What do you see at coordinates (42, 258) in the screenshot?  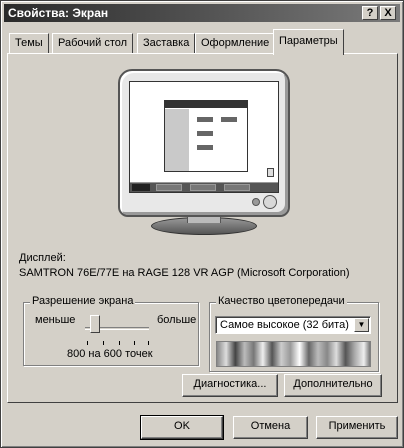 I see `display-label: Дисплей:` at bounding box center [42, 258].